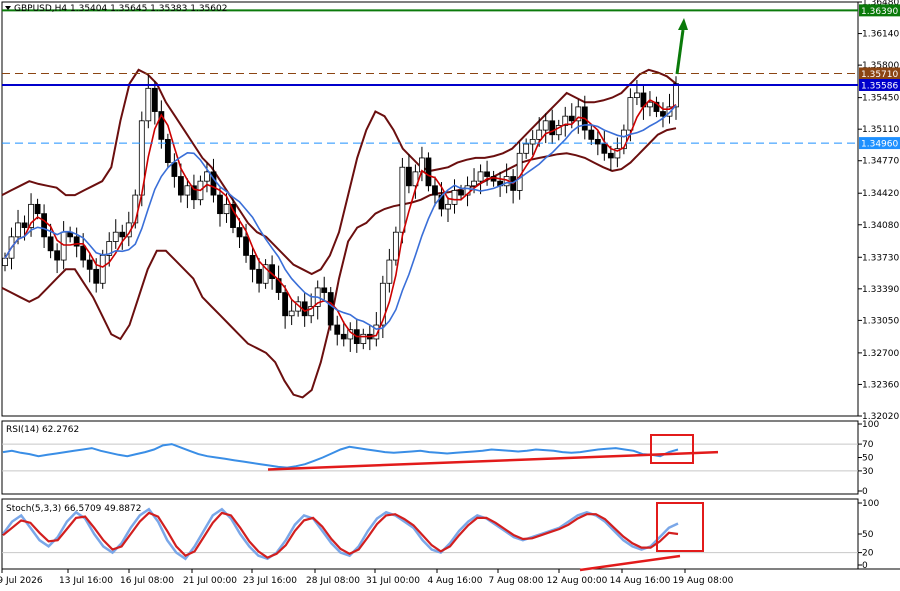 The height and width of the screenshot is (591, 900). What do you see at coordinates (703, 581) in the screenshot?
I see `x-tick-label: 19 Aug 08:00` at bounding box center [703, 581].